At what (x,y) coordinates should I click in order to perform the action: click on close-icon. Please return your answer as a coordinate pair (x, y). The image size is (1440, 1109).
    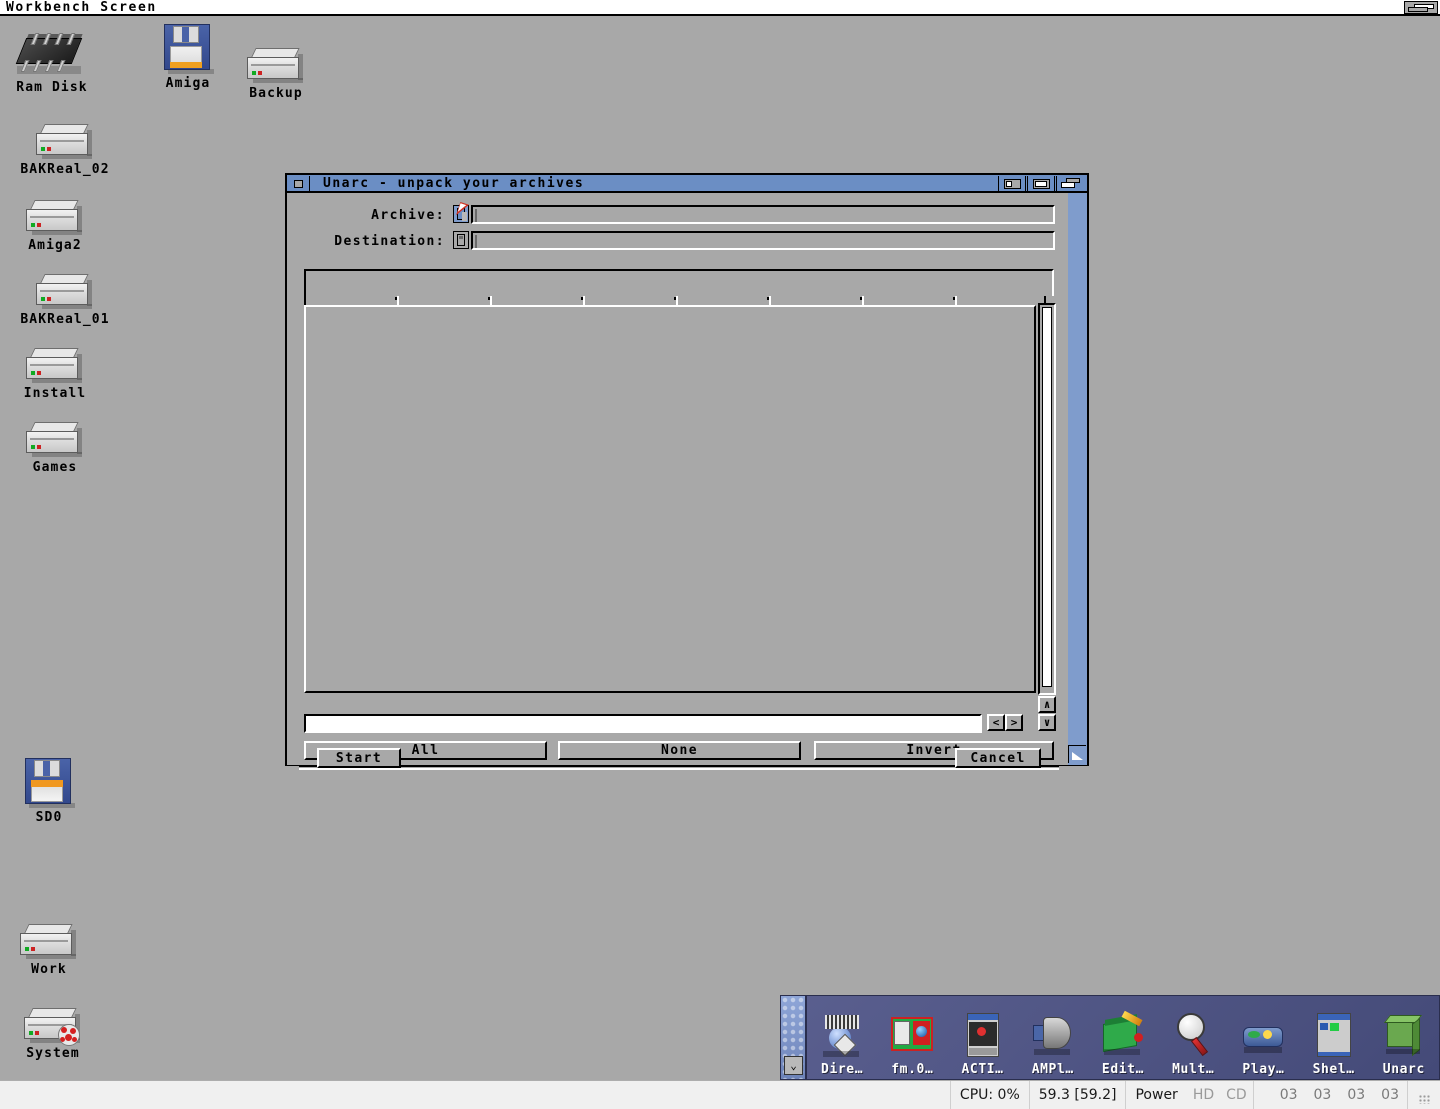
    Looking at the image, I should click on (298, 184).